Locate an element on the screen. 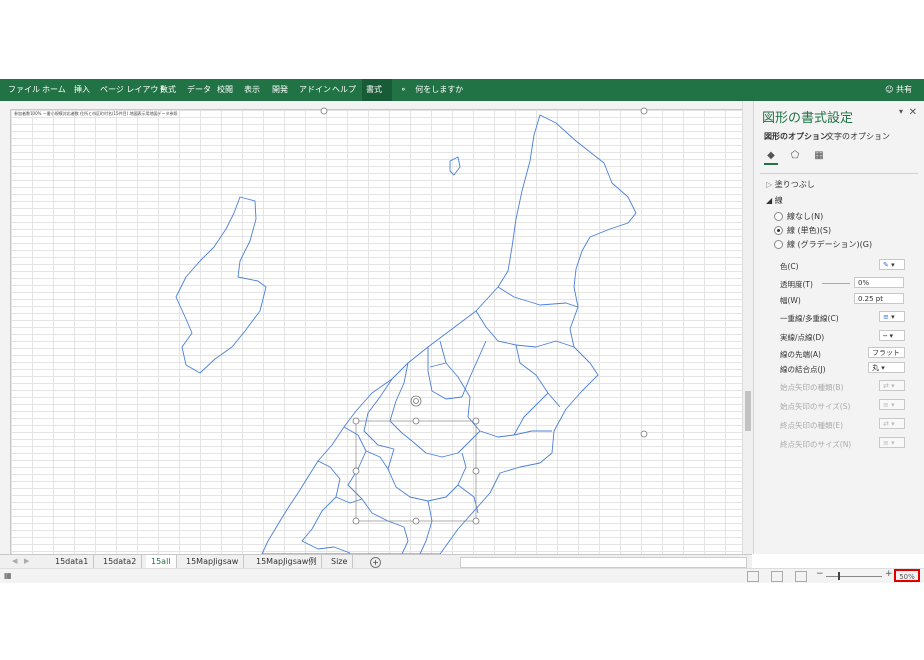 The height and width of the screenshot is (660, 924). collapsed-arrow-icon: ▷ is located at coordinates (769, 184).